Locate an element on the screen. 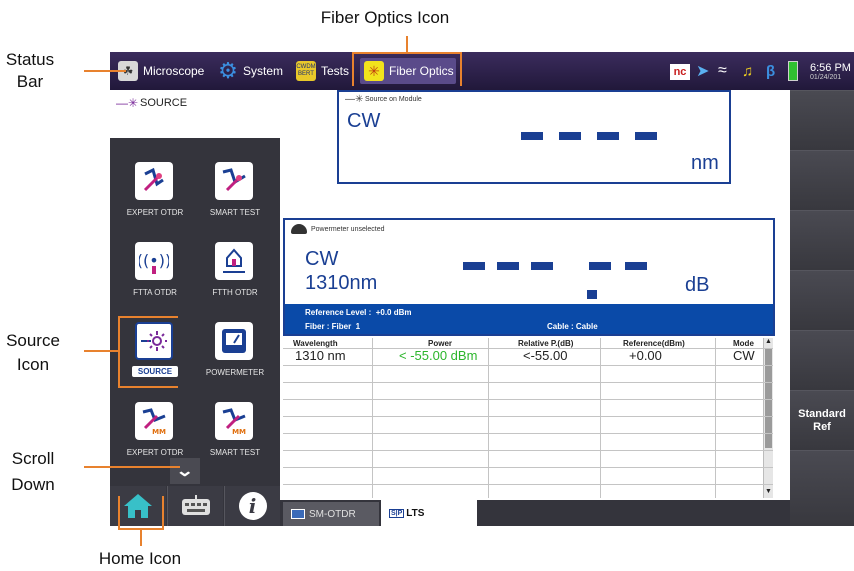 This screenshot has height=571, width=854. tab-sm-otdr: SM-OTDR is located at coordinates (331, 514).